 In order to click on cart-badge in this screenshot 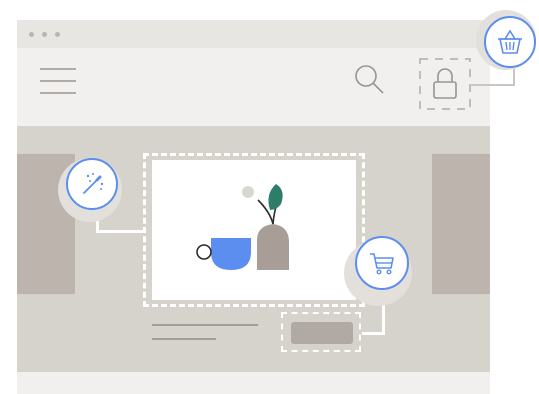, I will do `click(382, 263)`.